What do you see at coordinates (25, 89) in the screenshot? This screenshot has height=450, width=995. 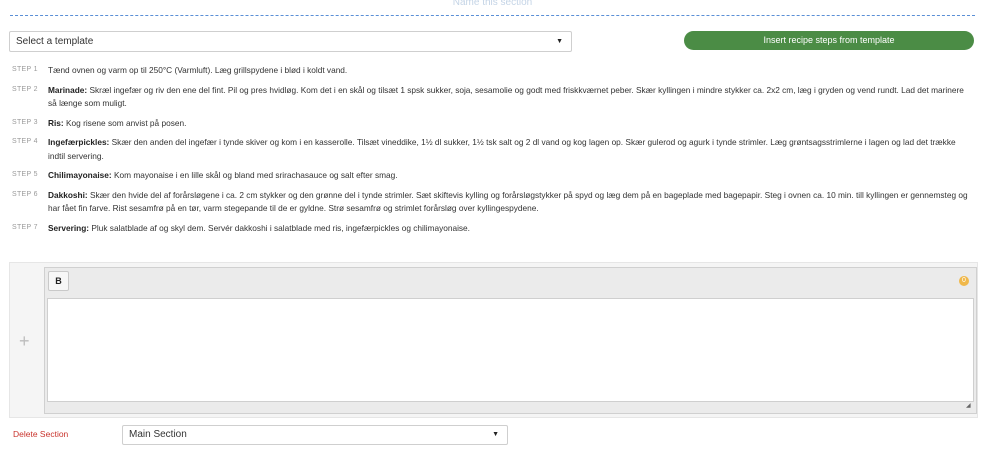 I see `step-number-label: STEP 2` at bounding box center [25, 89].